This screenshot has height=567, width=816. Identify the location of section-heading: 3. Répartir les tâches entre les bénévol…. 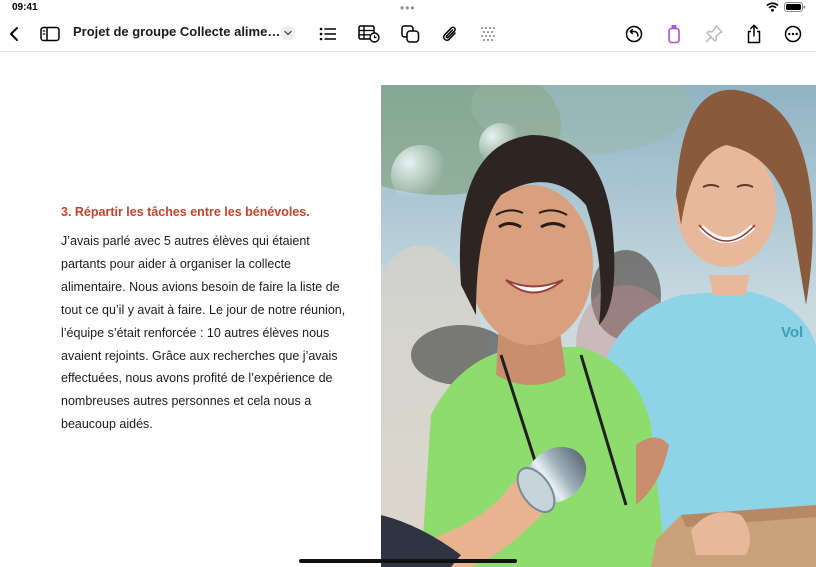
(185, 212).